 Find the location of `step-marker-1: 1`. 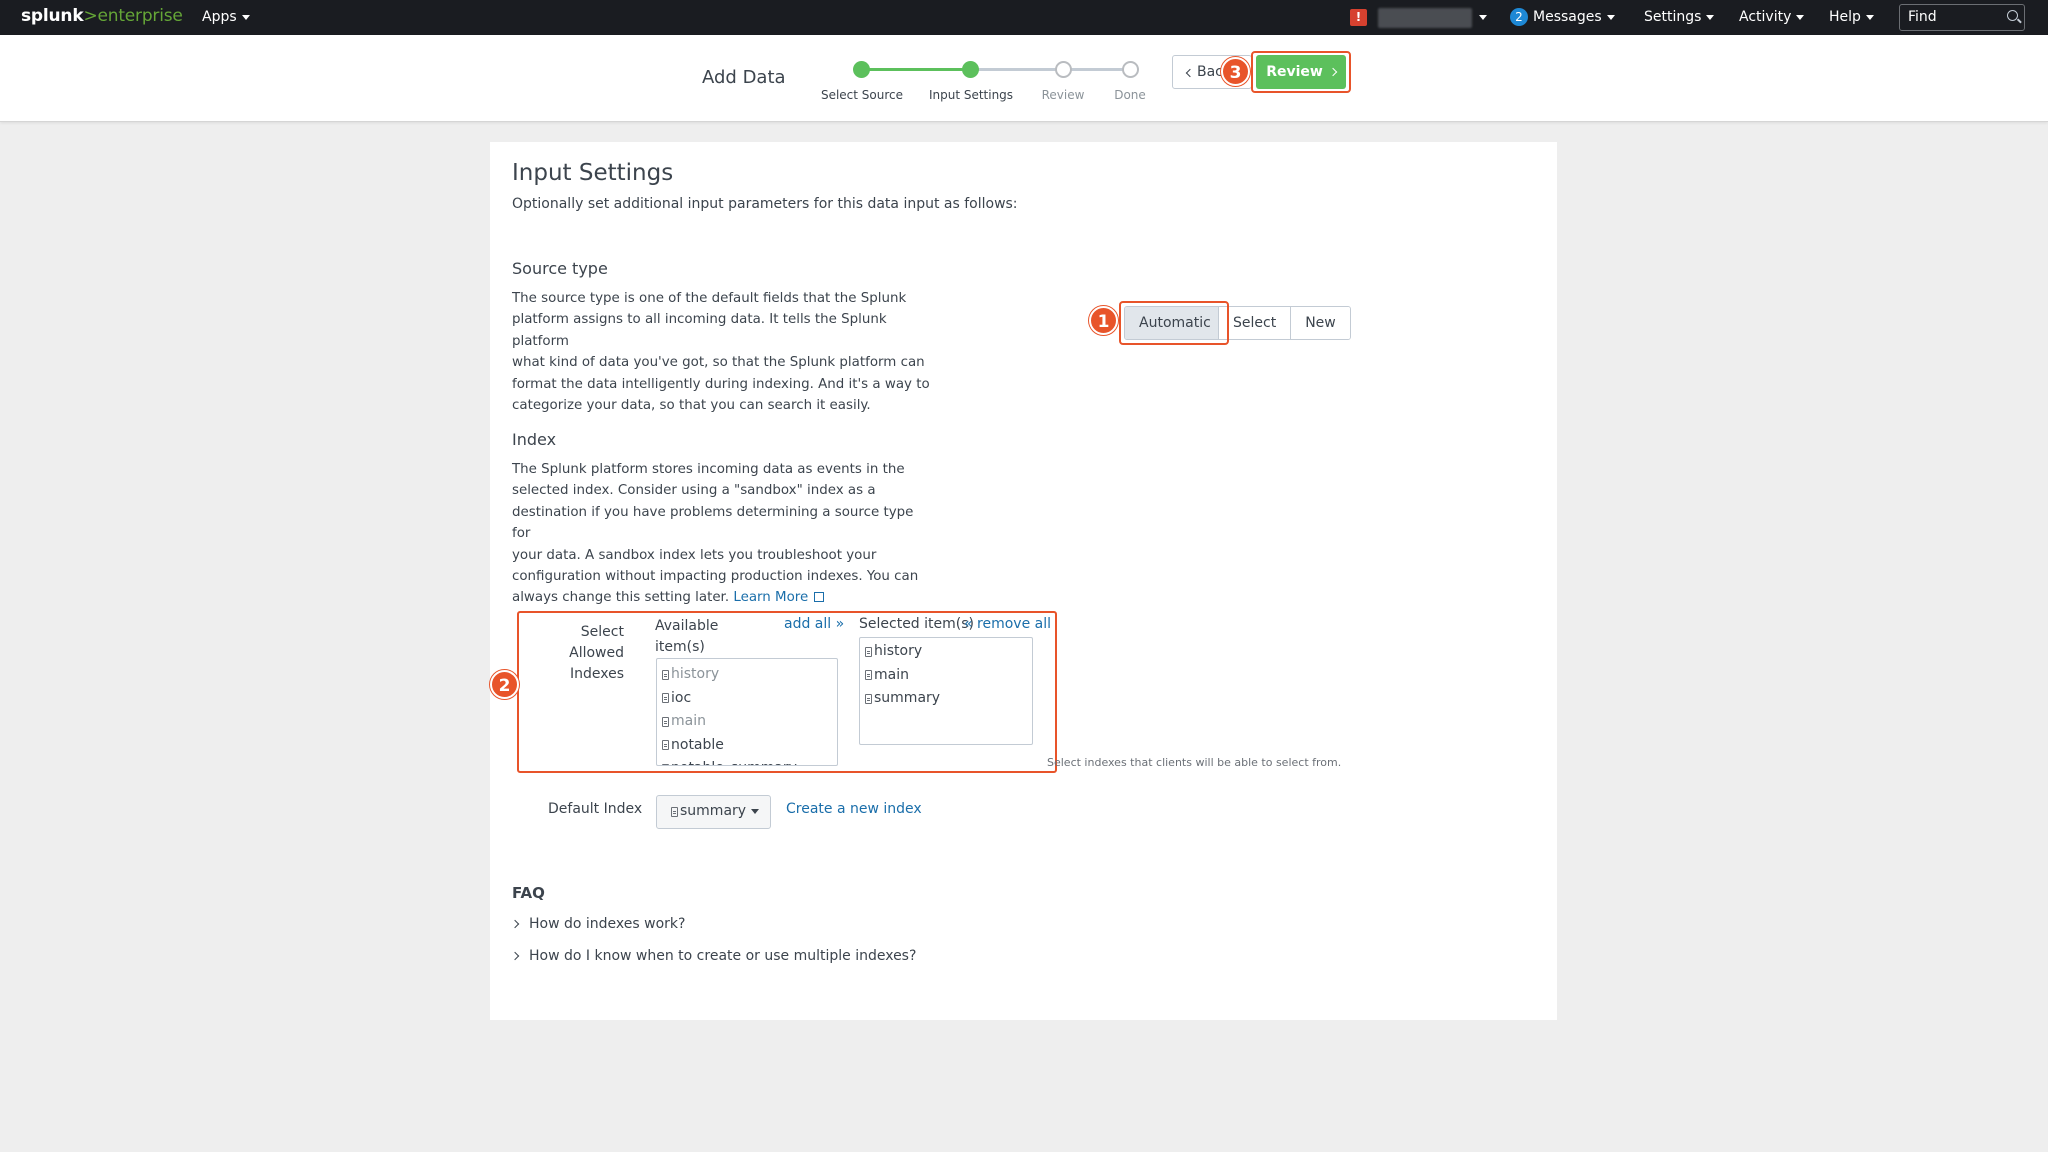

step-marker-1: 1 is located at coordinates (1103, 320).